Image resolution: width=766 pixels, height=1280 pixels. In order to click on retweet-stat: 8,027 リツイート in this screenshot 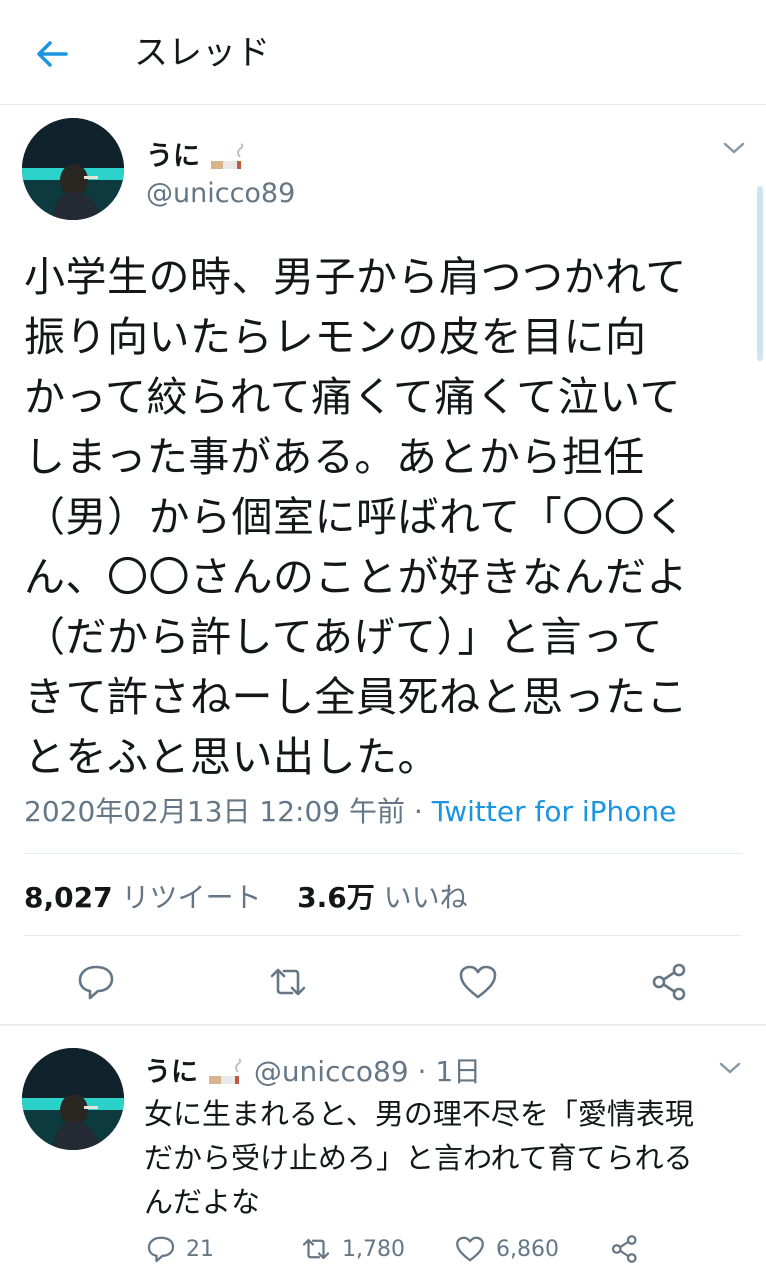, I will do `click(143, 897)`.